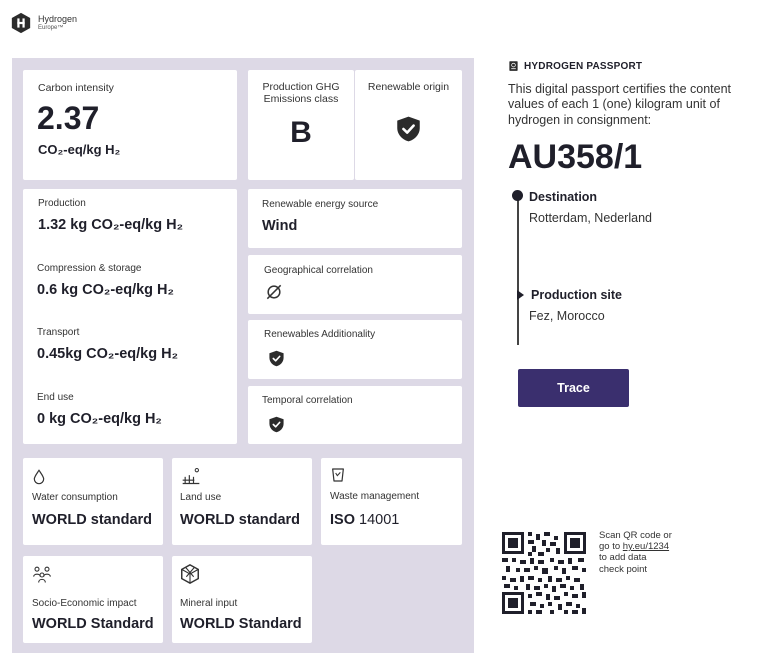 This screenshot has height=653, width=764. I want to click on standard-value-mineral: WORLD Standard, so click(241, 624).